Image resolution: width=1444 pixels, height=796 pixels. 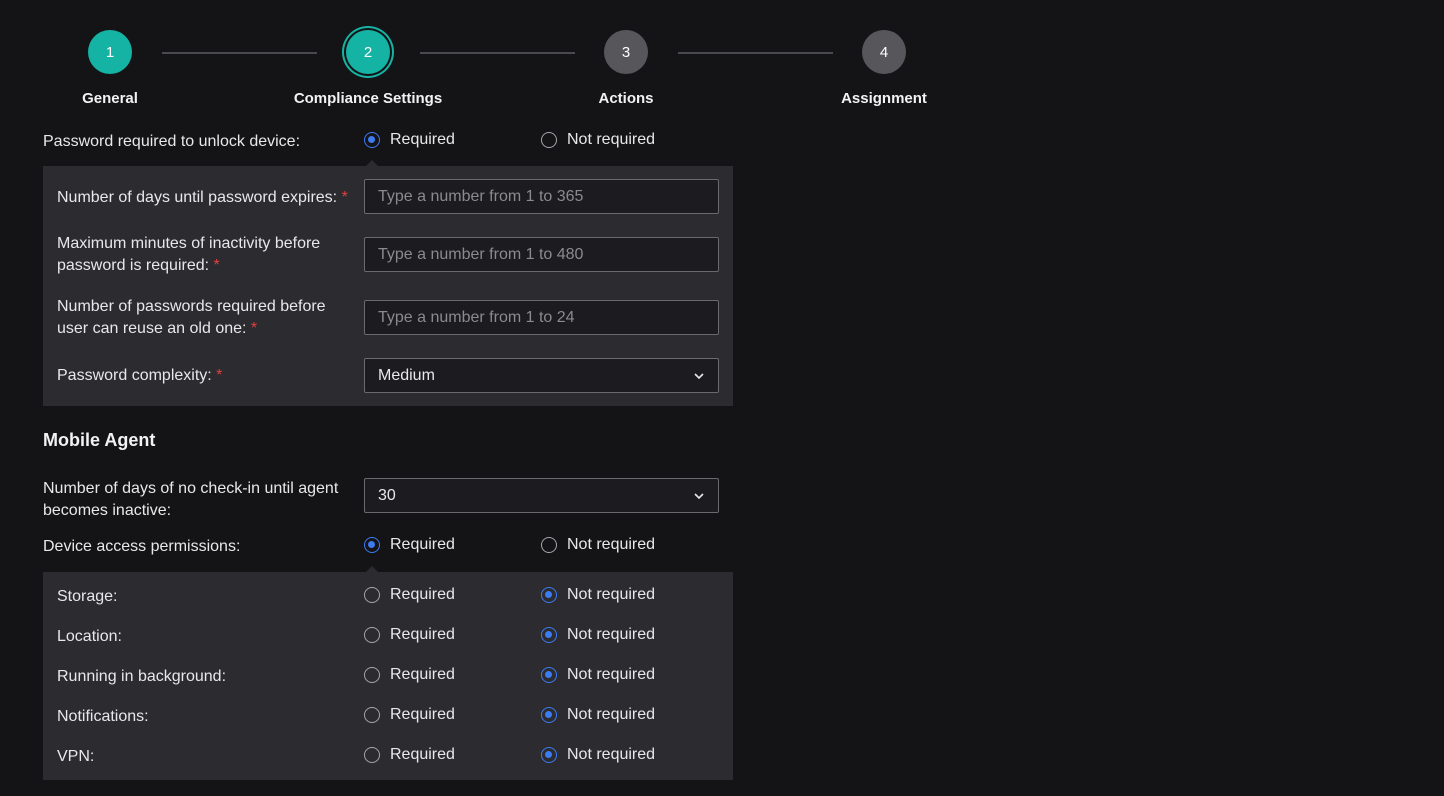 I want to click on notifications-required-radio: Required, so click(x=409, y=715).